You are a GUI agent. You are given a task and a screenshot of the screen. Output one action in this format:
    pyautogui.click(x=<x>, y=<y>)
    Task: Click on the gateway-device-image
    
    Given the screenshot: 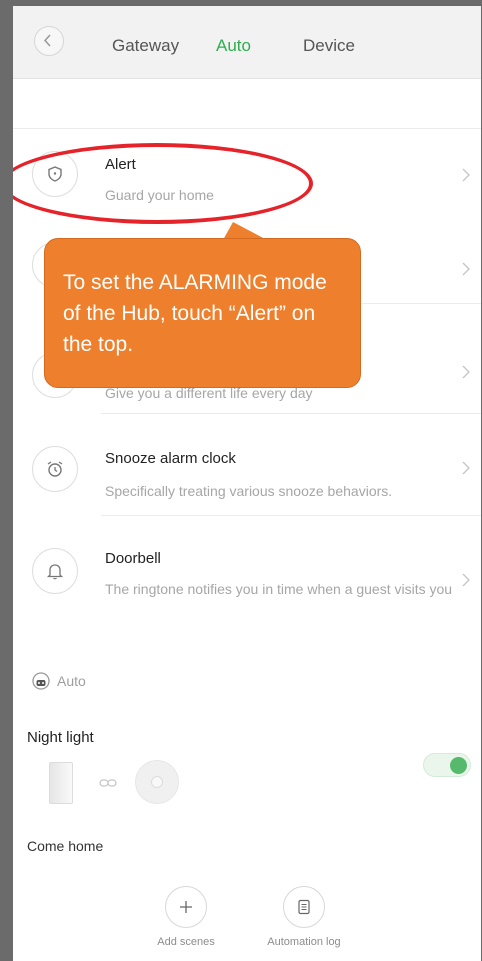 What is the action you would take?
    pyautogui.click(x=157, y=782)
    